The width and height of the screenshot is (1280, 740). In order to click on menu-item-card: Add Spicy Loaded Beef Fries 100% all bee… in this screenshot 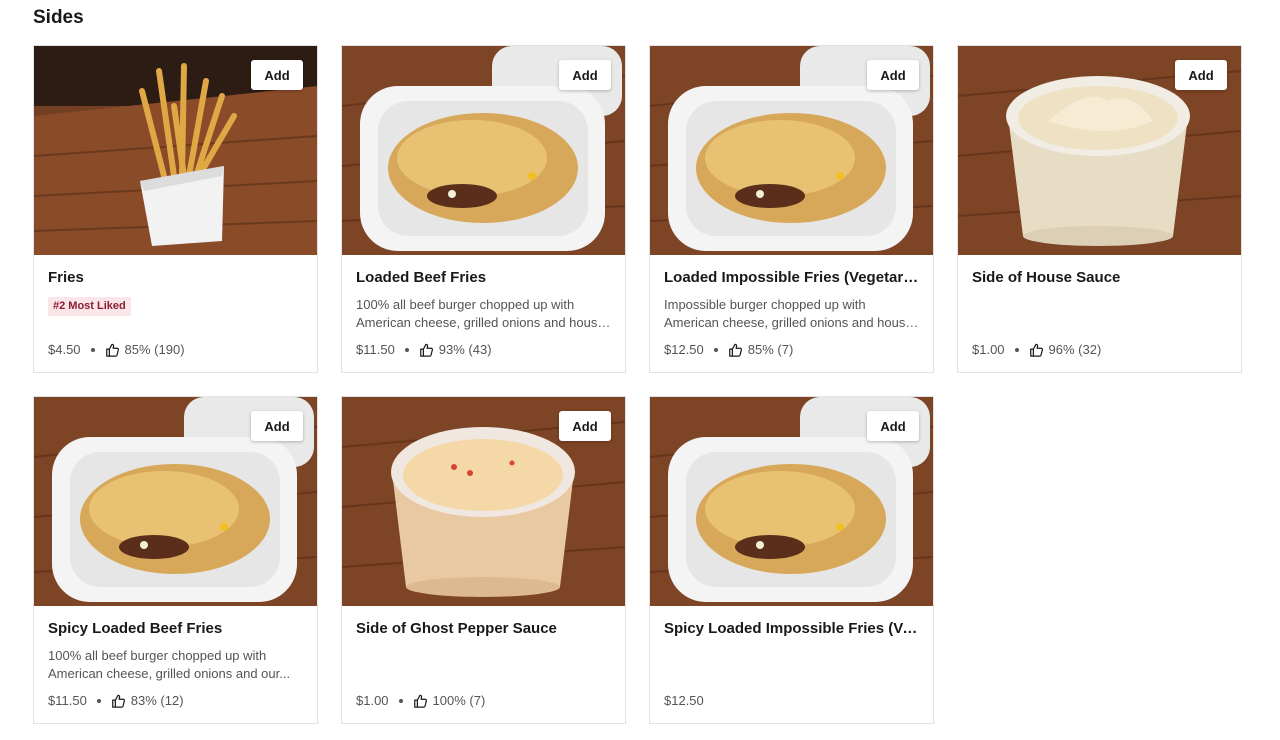, I will do `click(175, 560)`.